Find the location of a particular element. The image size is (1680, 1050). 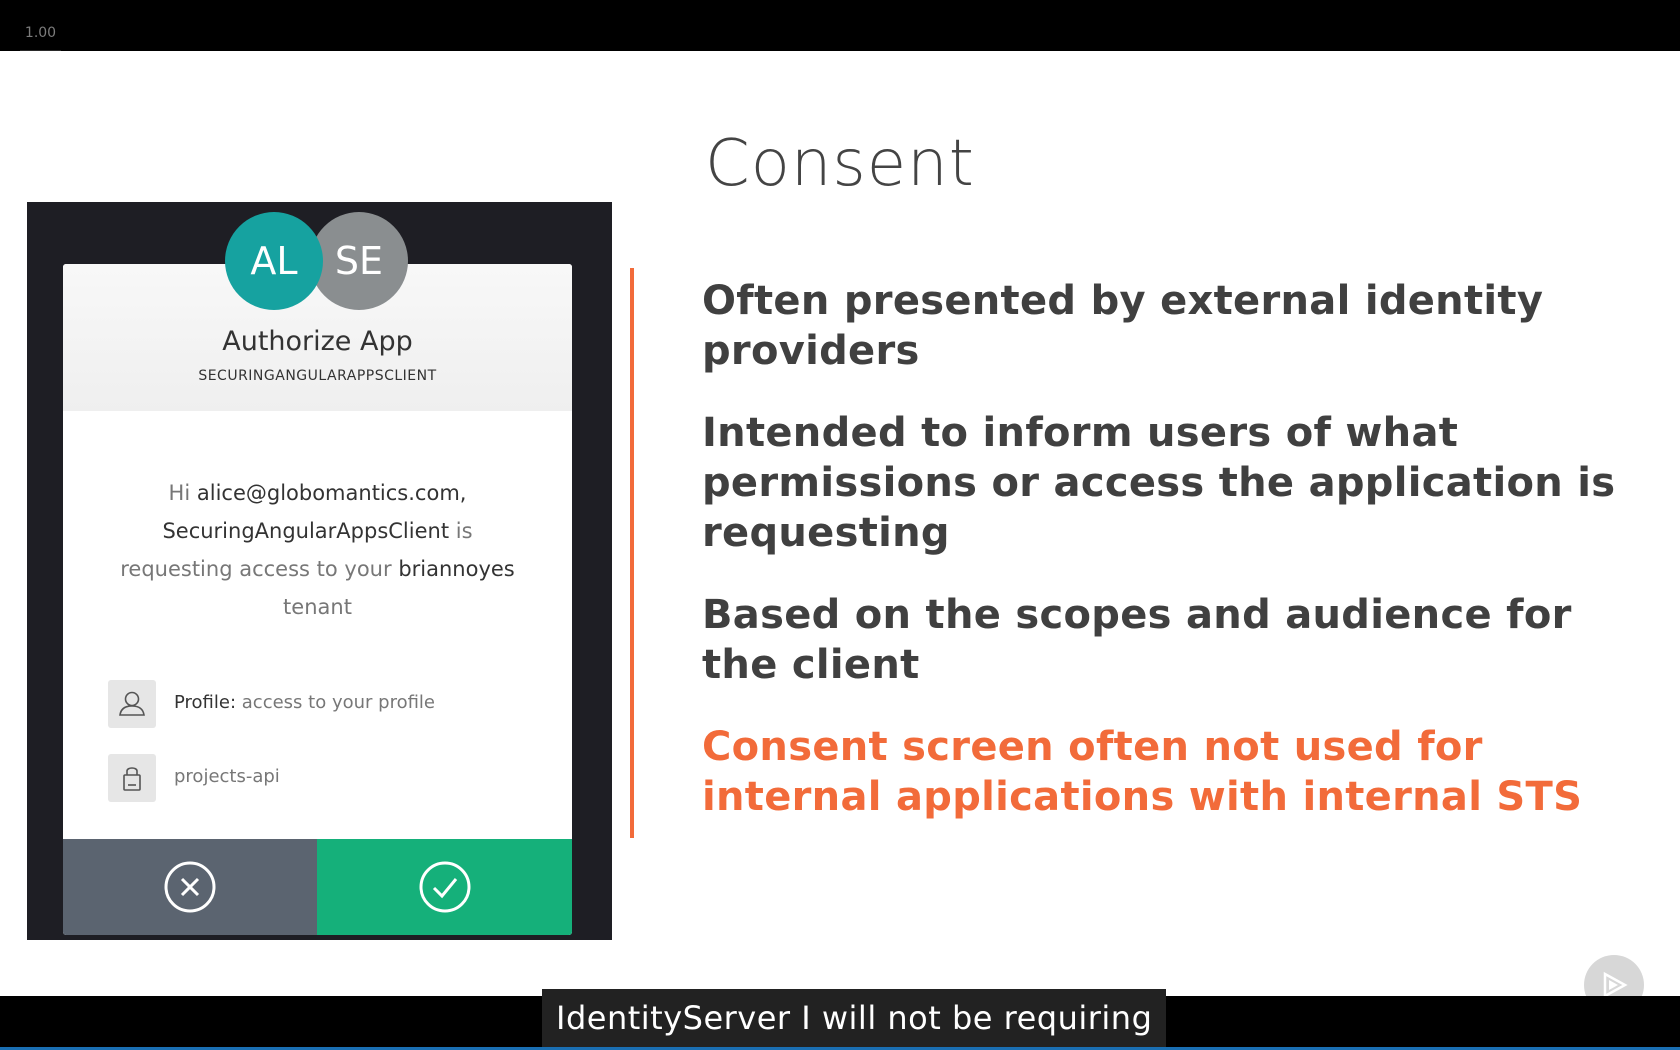

deny-button is located at coordinates (190, 887).